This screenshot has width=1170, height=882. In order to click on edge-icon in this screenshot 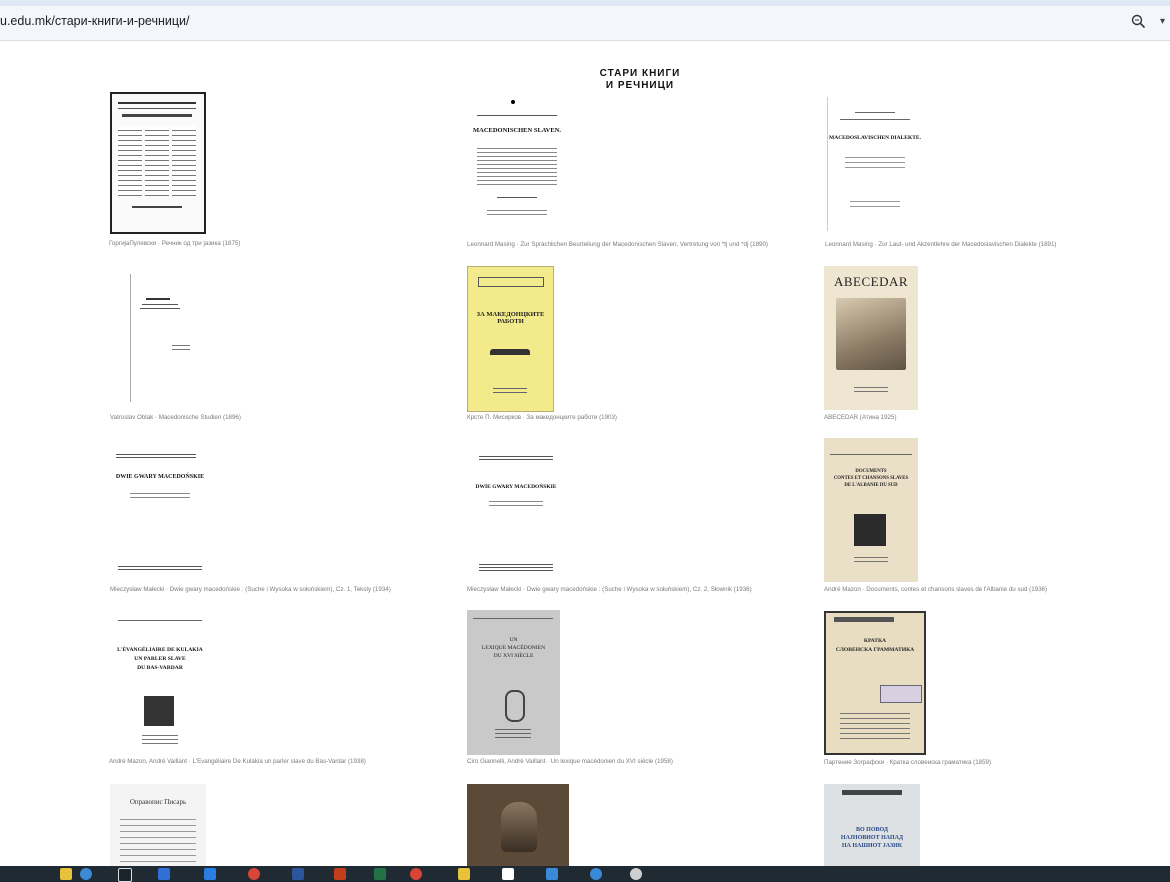, I will do `click(86, 874)`.